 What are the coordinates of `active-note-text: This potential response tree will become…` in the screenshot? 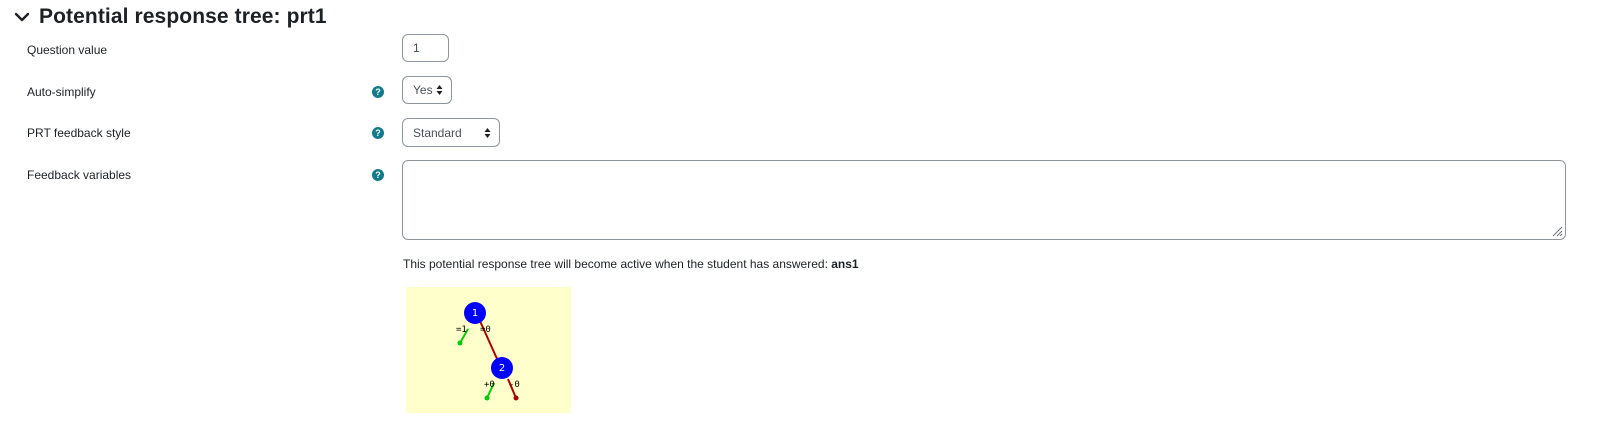 It's located at (615, 264).